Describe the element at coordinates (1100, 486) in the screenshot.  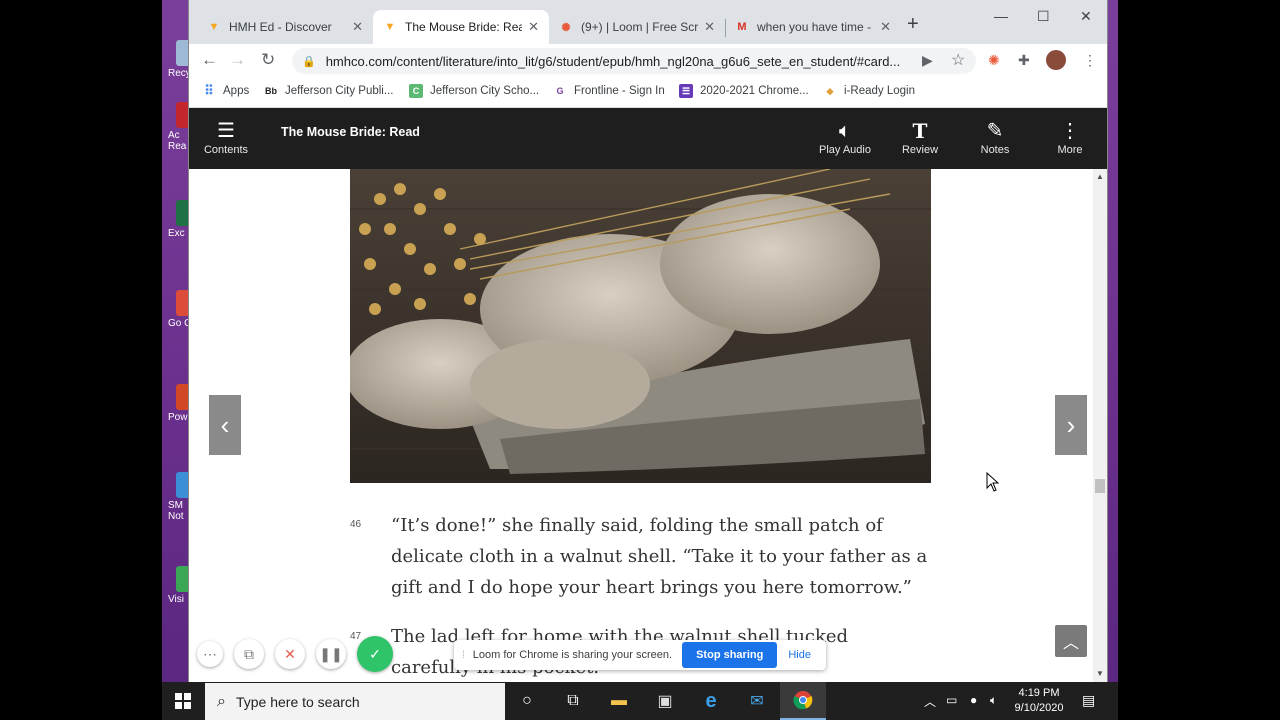
I see `scrollbar-thumb` at that location.